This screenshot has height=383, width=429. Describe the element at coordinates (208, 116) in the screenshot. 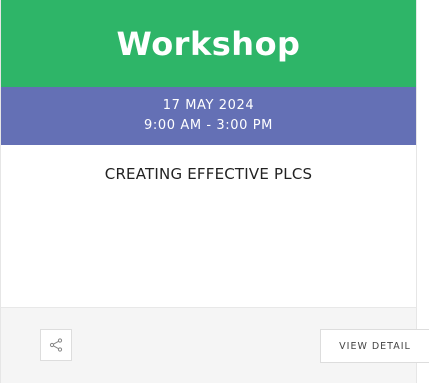

I see `event-date-bar: 17 MAY 2024 9:00 AM - 3:00 PM` at that location.